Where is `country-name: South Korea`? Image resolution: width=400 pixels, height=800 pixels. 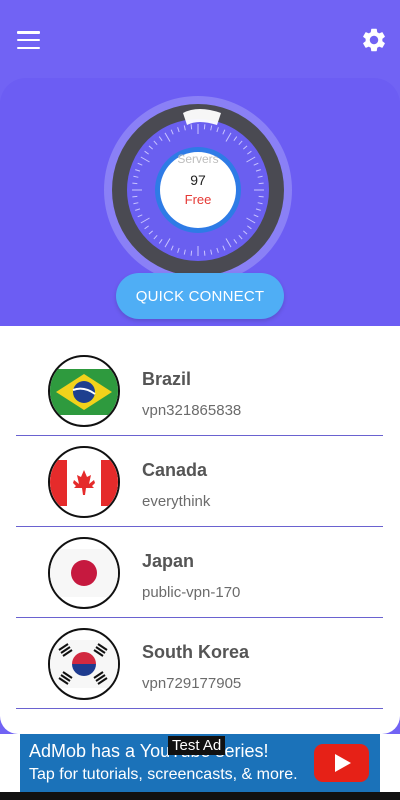 country-name: South Korea is located at coordinates (196, 652).